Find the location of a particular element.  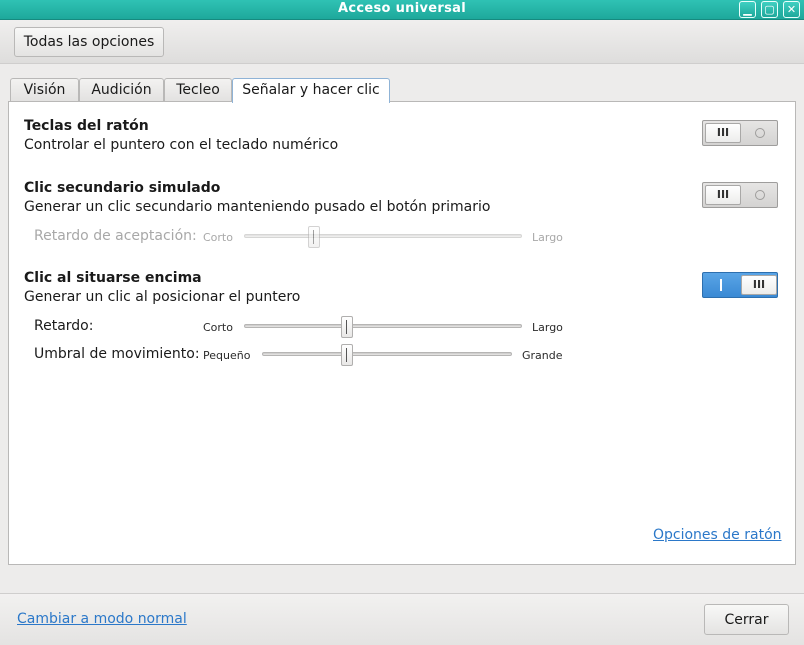

motion-threshold-label: Umbral de movimiento: is located at coordinates (117, 354).